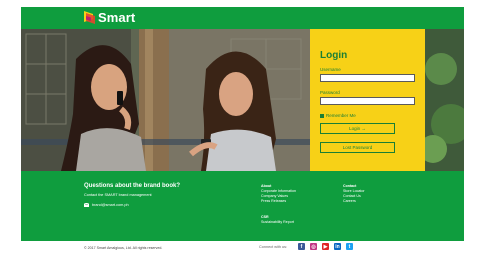 This screenshot has height=265, width=485. What do you see at coordinates (367, 78) in the screenshot?
I see `username-input` at bounding box center [367, 78].